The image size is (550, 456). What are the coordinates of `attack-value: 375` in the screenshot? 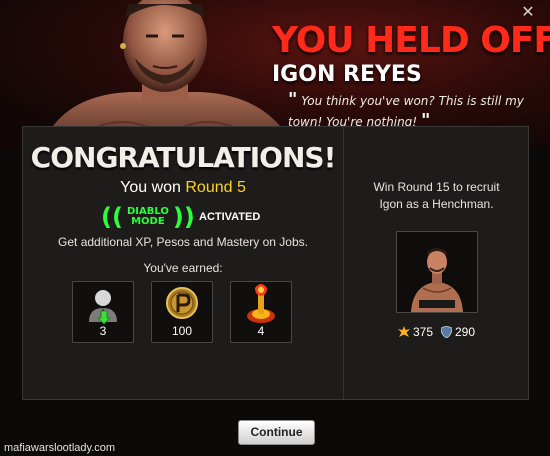 It's located at (422, 332).